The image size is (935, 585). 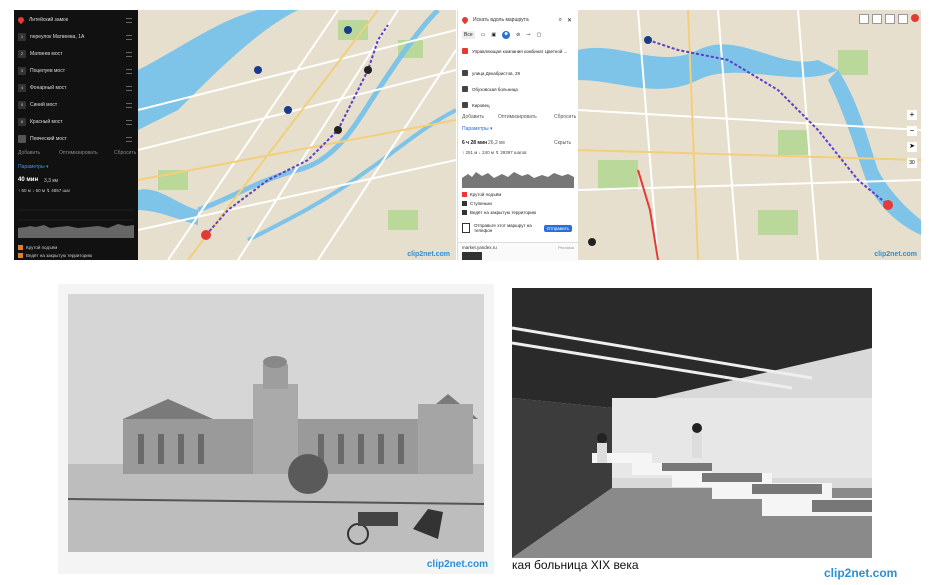 I want to click on route-distance: 3,3 км, so click(x=51, y=181).